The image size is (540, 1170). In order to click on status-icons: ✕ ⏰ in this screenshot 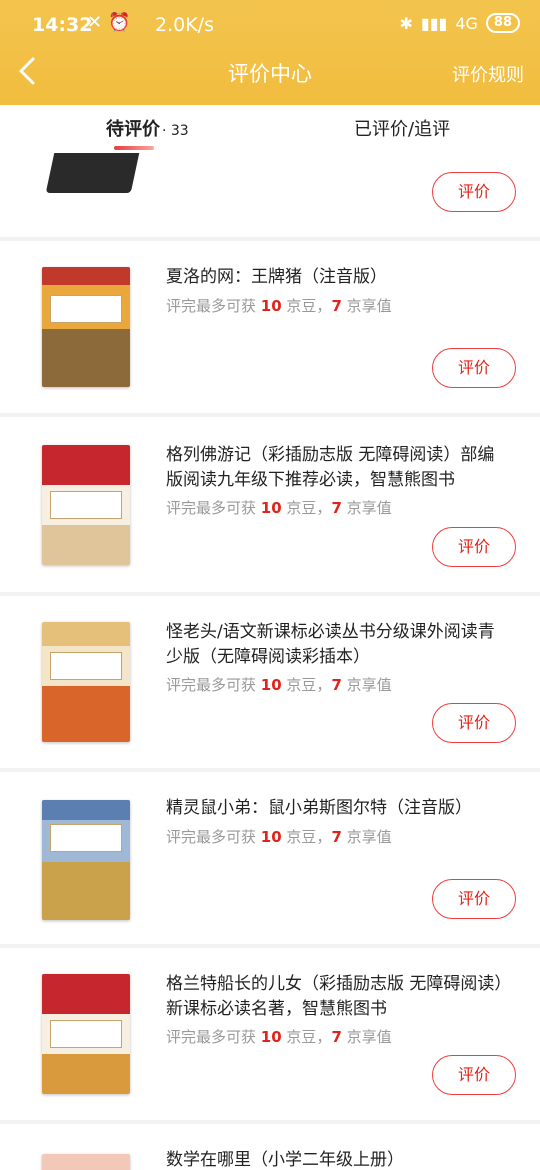, I will do `click(109, 22)`.